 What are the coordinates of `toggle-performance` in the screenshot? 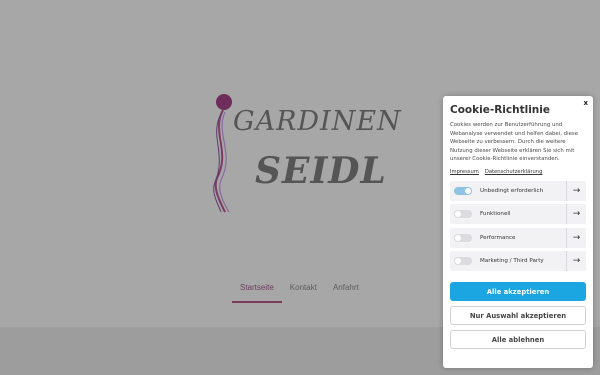 It's located at (463, 237).